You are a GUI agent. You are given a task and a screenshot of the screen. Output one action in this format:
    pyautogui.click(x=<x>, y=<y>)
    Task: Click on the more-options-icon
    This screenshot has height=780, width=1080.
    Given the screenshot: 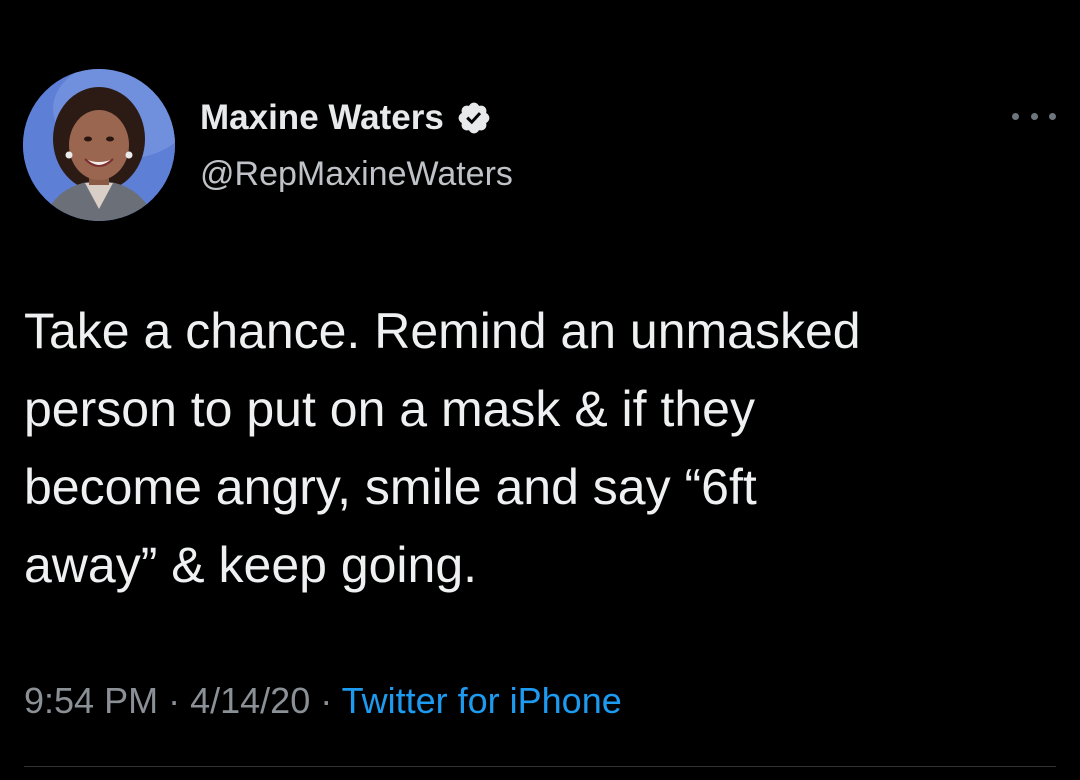 What is the action you would take?
    pyautogui.click(x=1034, y=116)
    